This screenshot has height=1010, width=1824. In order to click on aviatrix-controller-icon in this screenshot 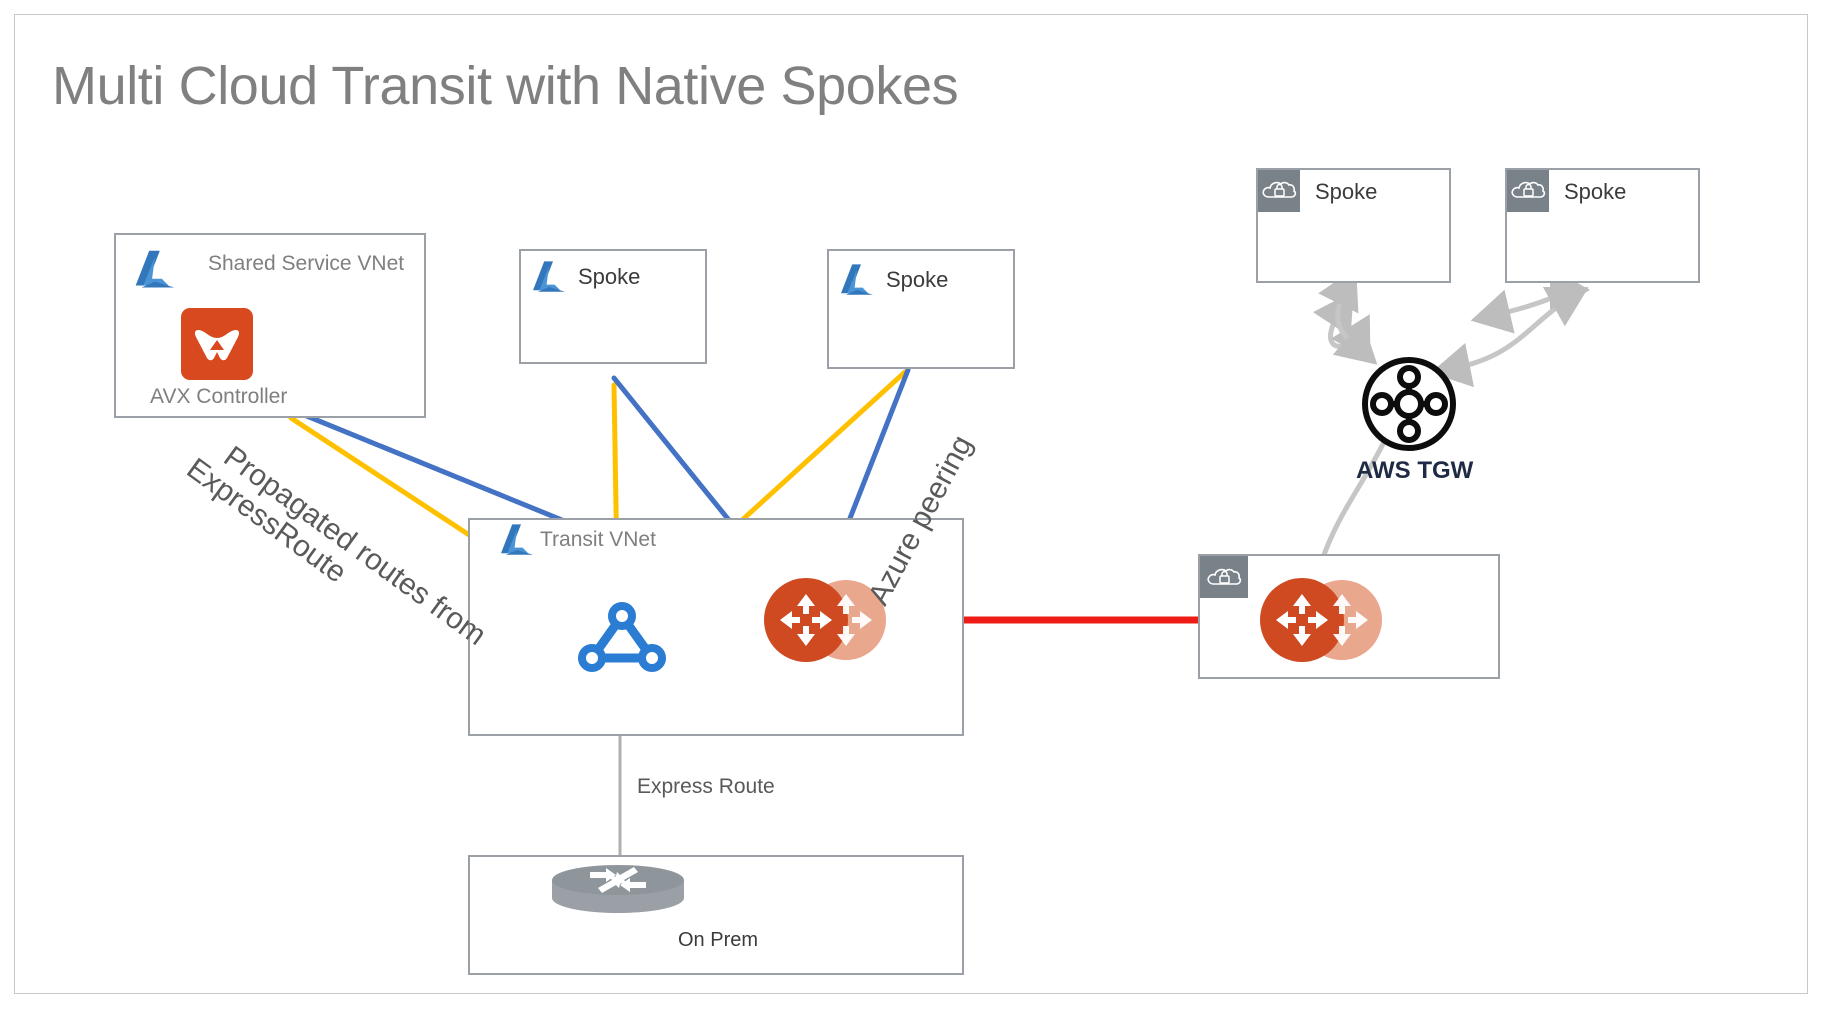, I will do `click(217, 344)`.